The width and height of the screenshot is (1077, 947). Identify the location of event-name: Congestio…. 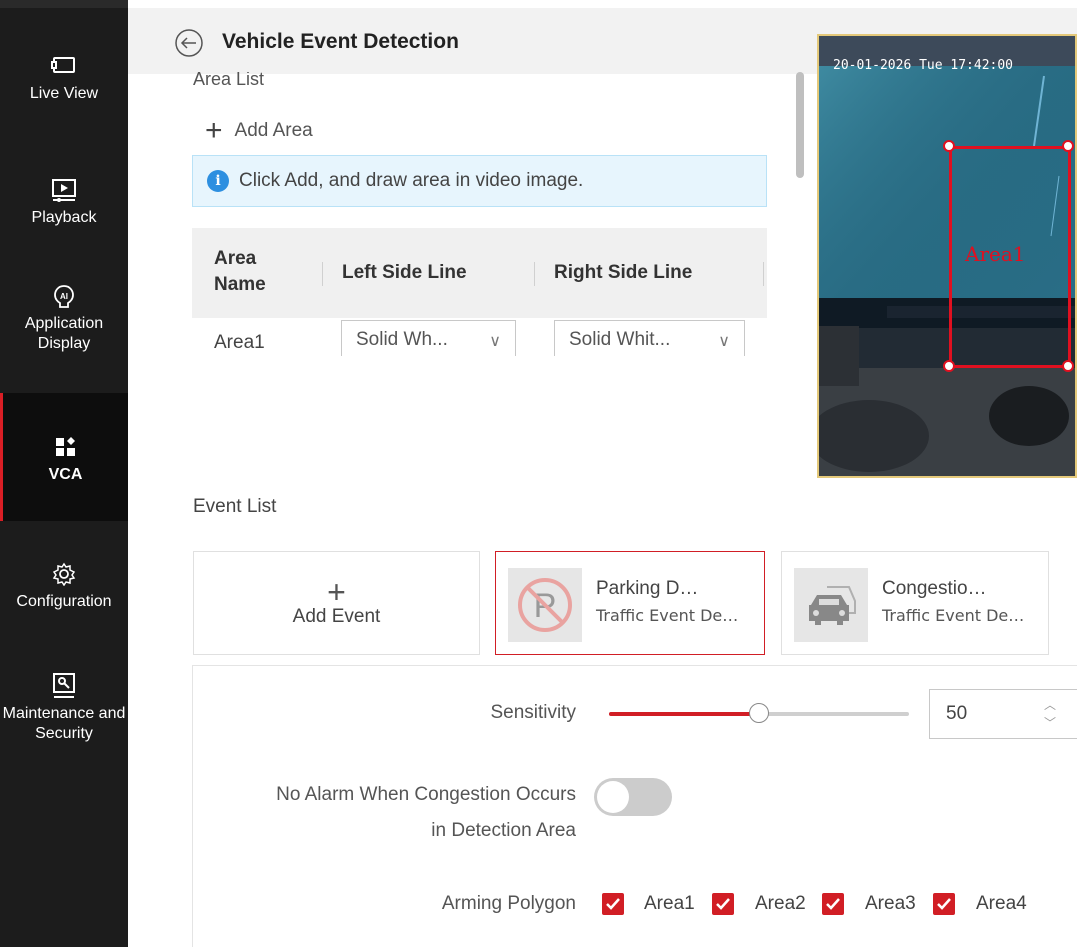
(934, 588).